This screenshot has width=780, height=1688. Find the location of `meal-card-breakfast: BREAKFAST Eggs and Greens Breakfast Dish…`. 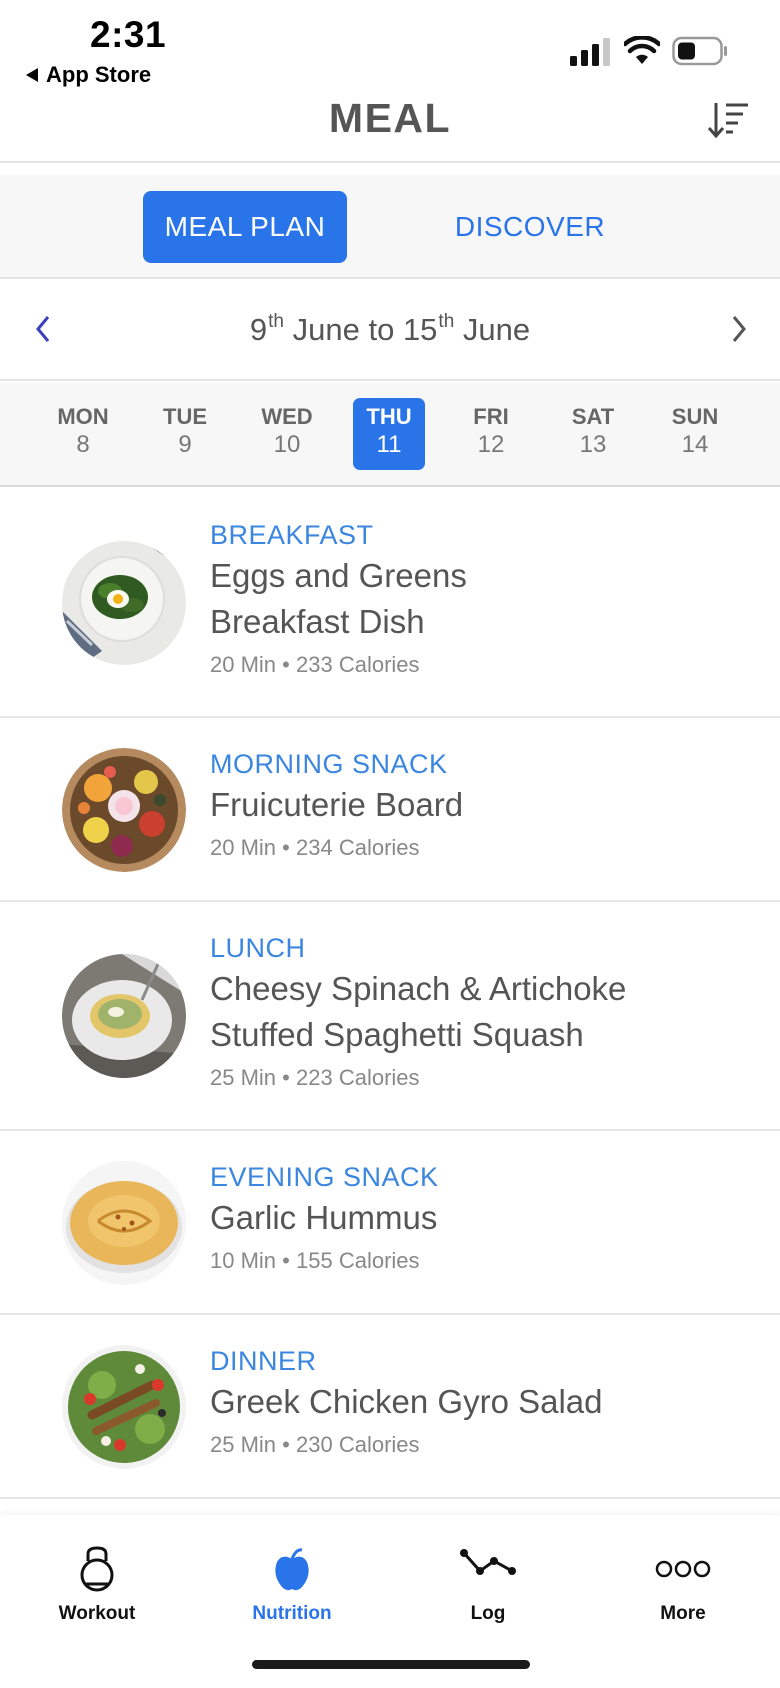

meal-card-breakfast: BREAKFAST Eggs and Greens Breakfast Dish… is located at coordinates (390, 603).